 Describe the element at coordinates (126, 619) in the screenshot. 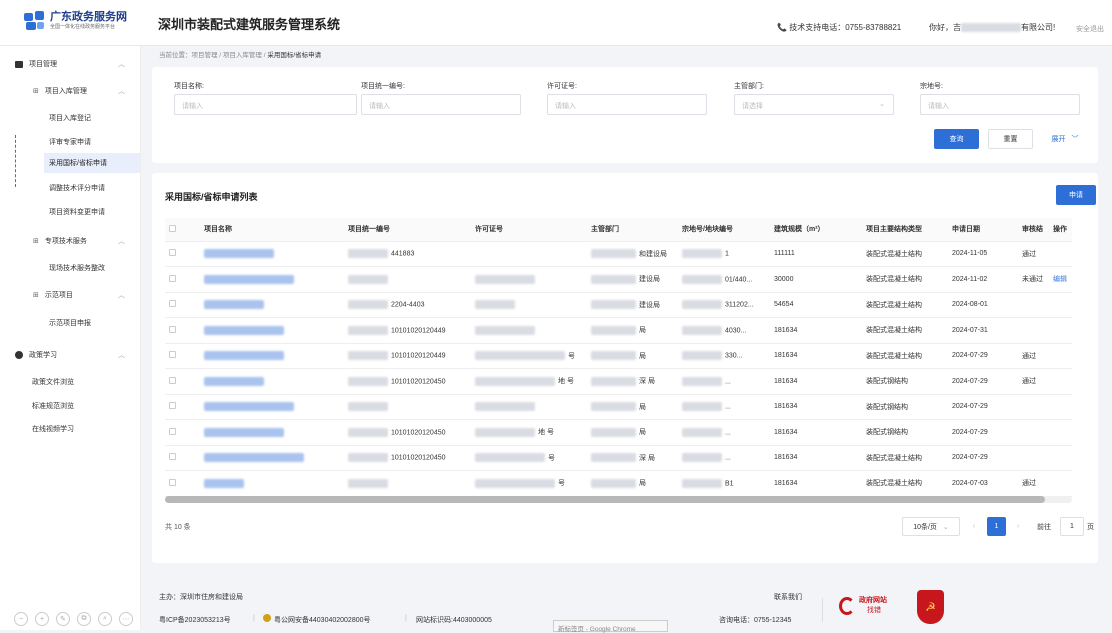

I see `more-icon: ⋯` at that location.